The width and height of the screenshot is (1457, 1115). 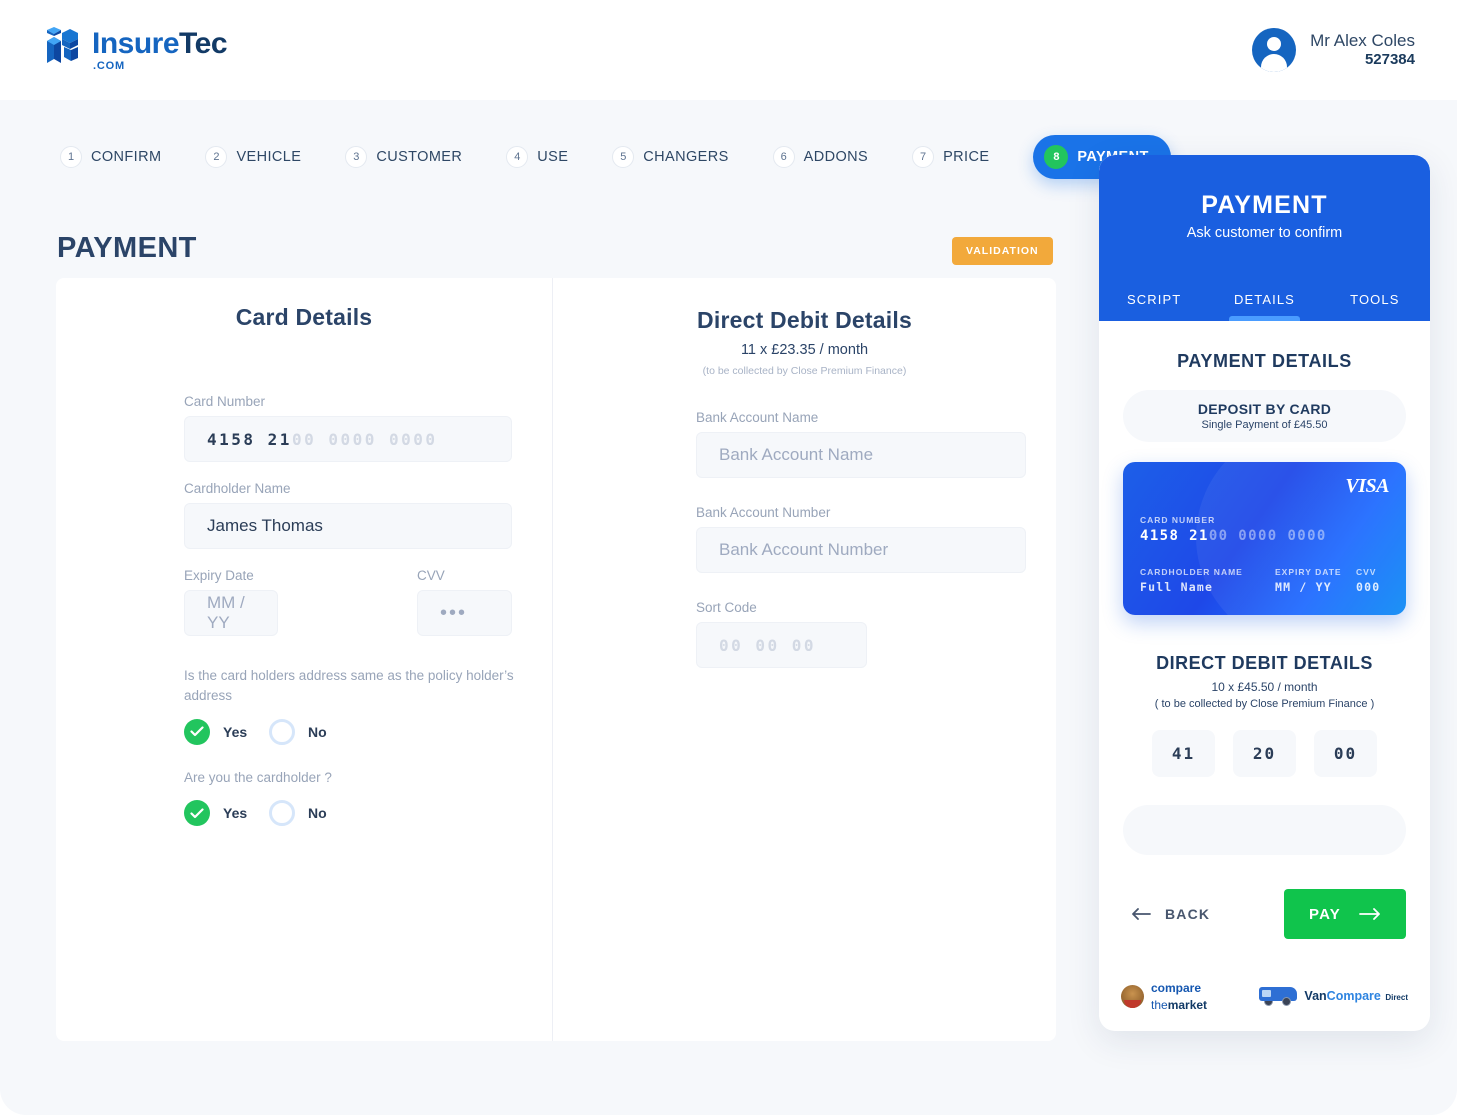 I want to click on card-details-heading: Card Details, so click(x=304, y=317).